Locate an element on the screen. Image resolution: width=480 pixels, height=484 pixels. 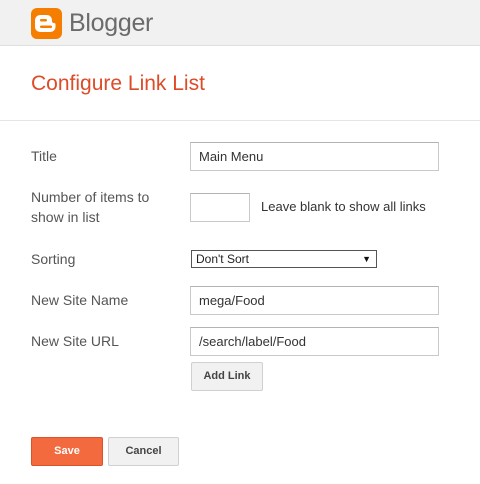
sorting-value: Don't Sort is located at coordinates (222, 259).